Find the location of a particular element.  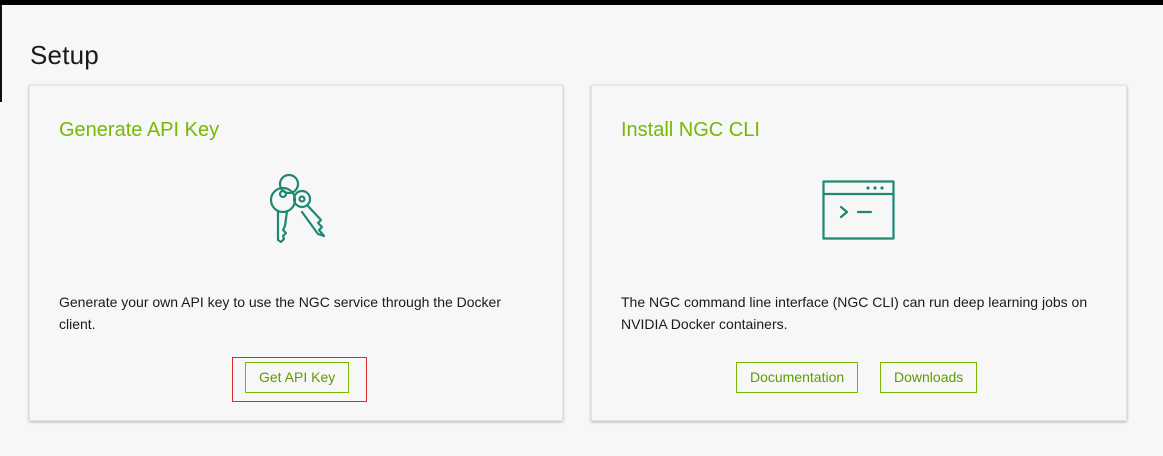

install-ngc-cli-title: Install NGC CLI is located at coordinates (690, 130).